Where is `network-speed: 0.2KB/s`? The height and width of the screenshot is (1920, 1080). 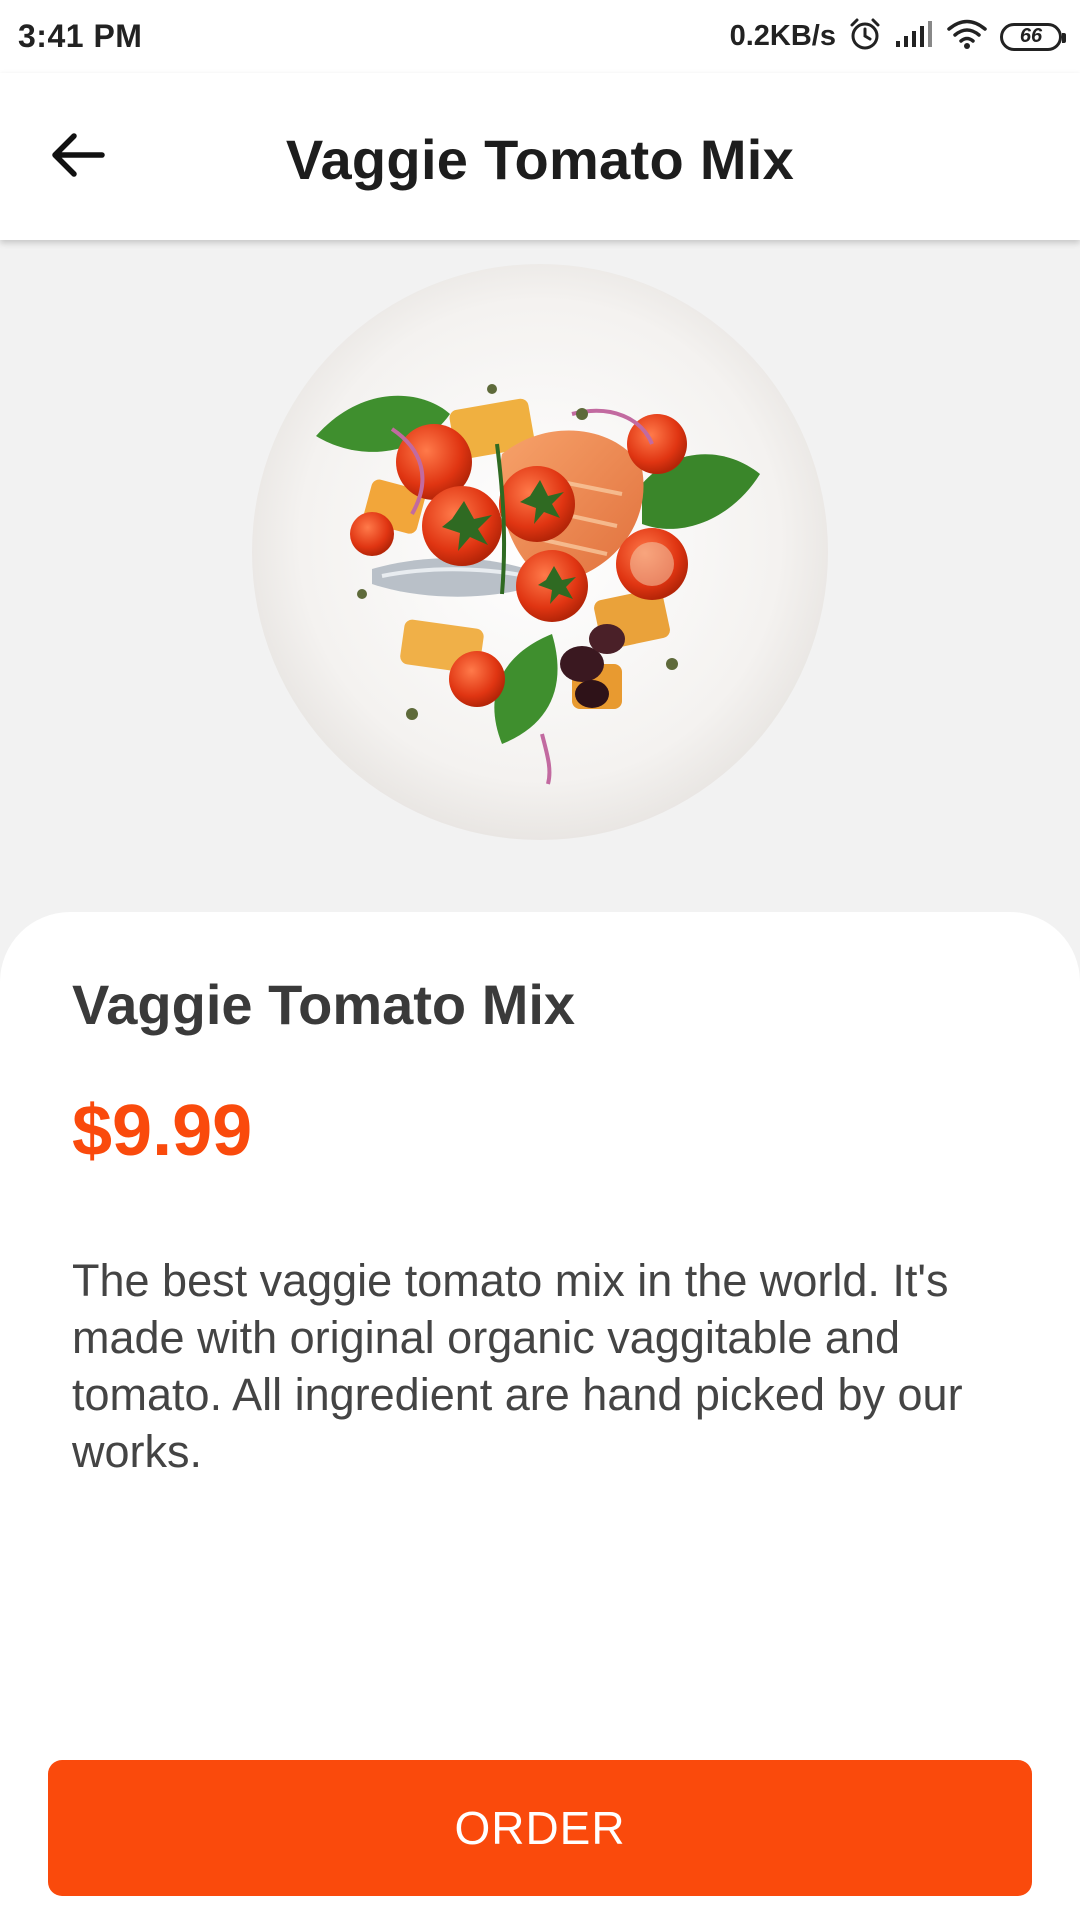 network-speed: 0.2KB/s is located at coordinates (782, 36).